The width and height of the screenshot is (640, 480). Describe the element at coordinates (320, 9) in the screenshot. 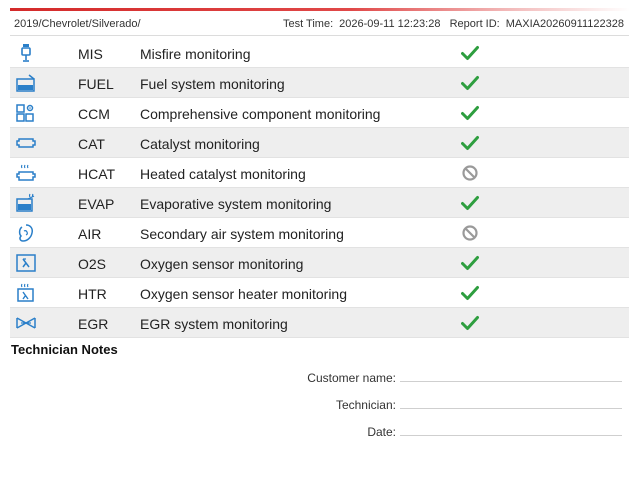

I see `header-accent-bar` at that location.